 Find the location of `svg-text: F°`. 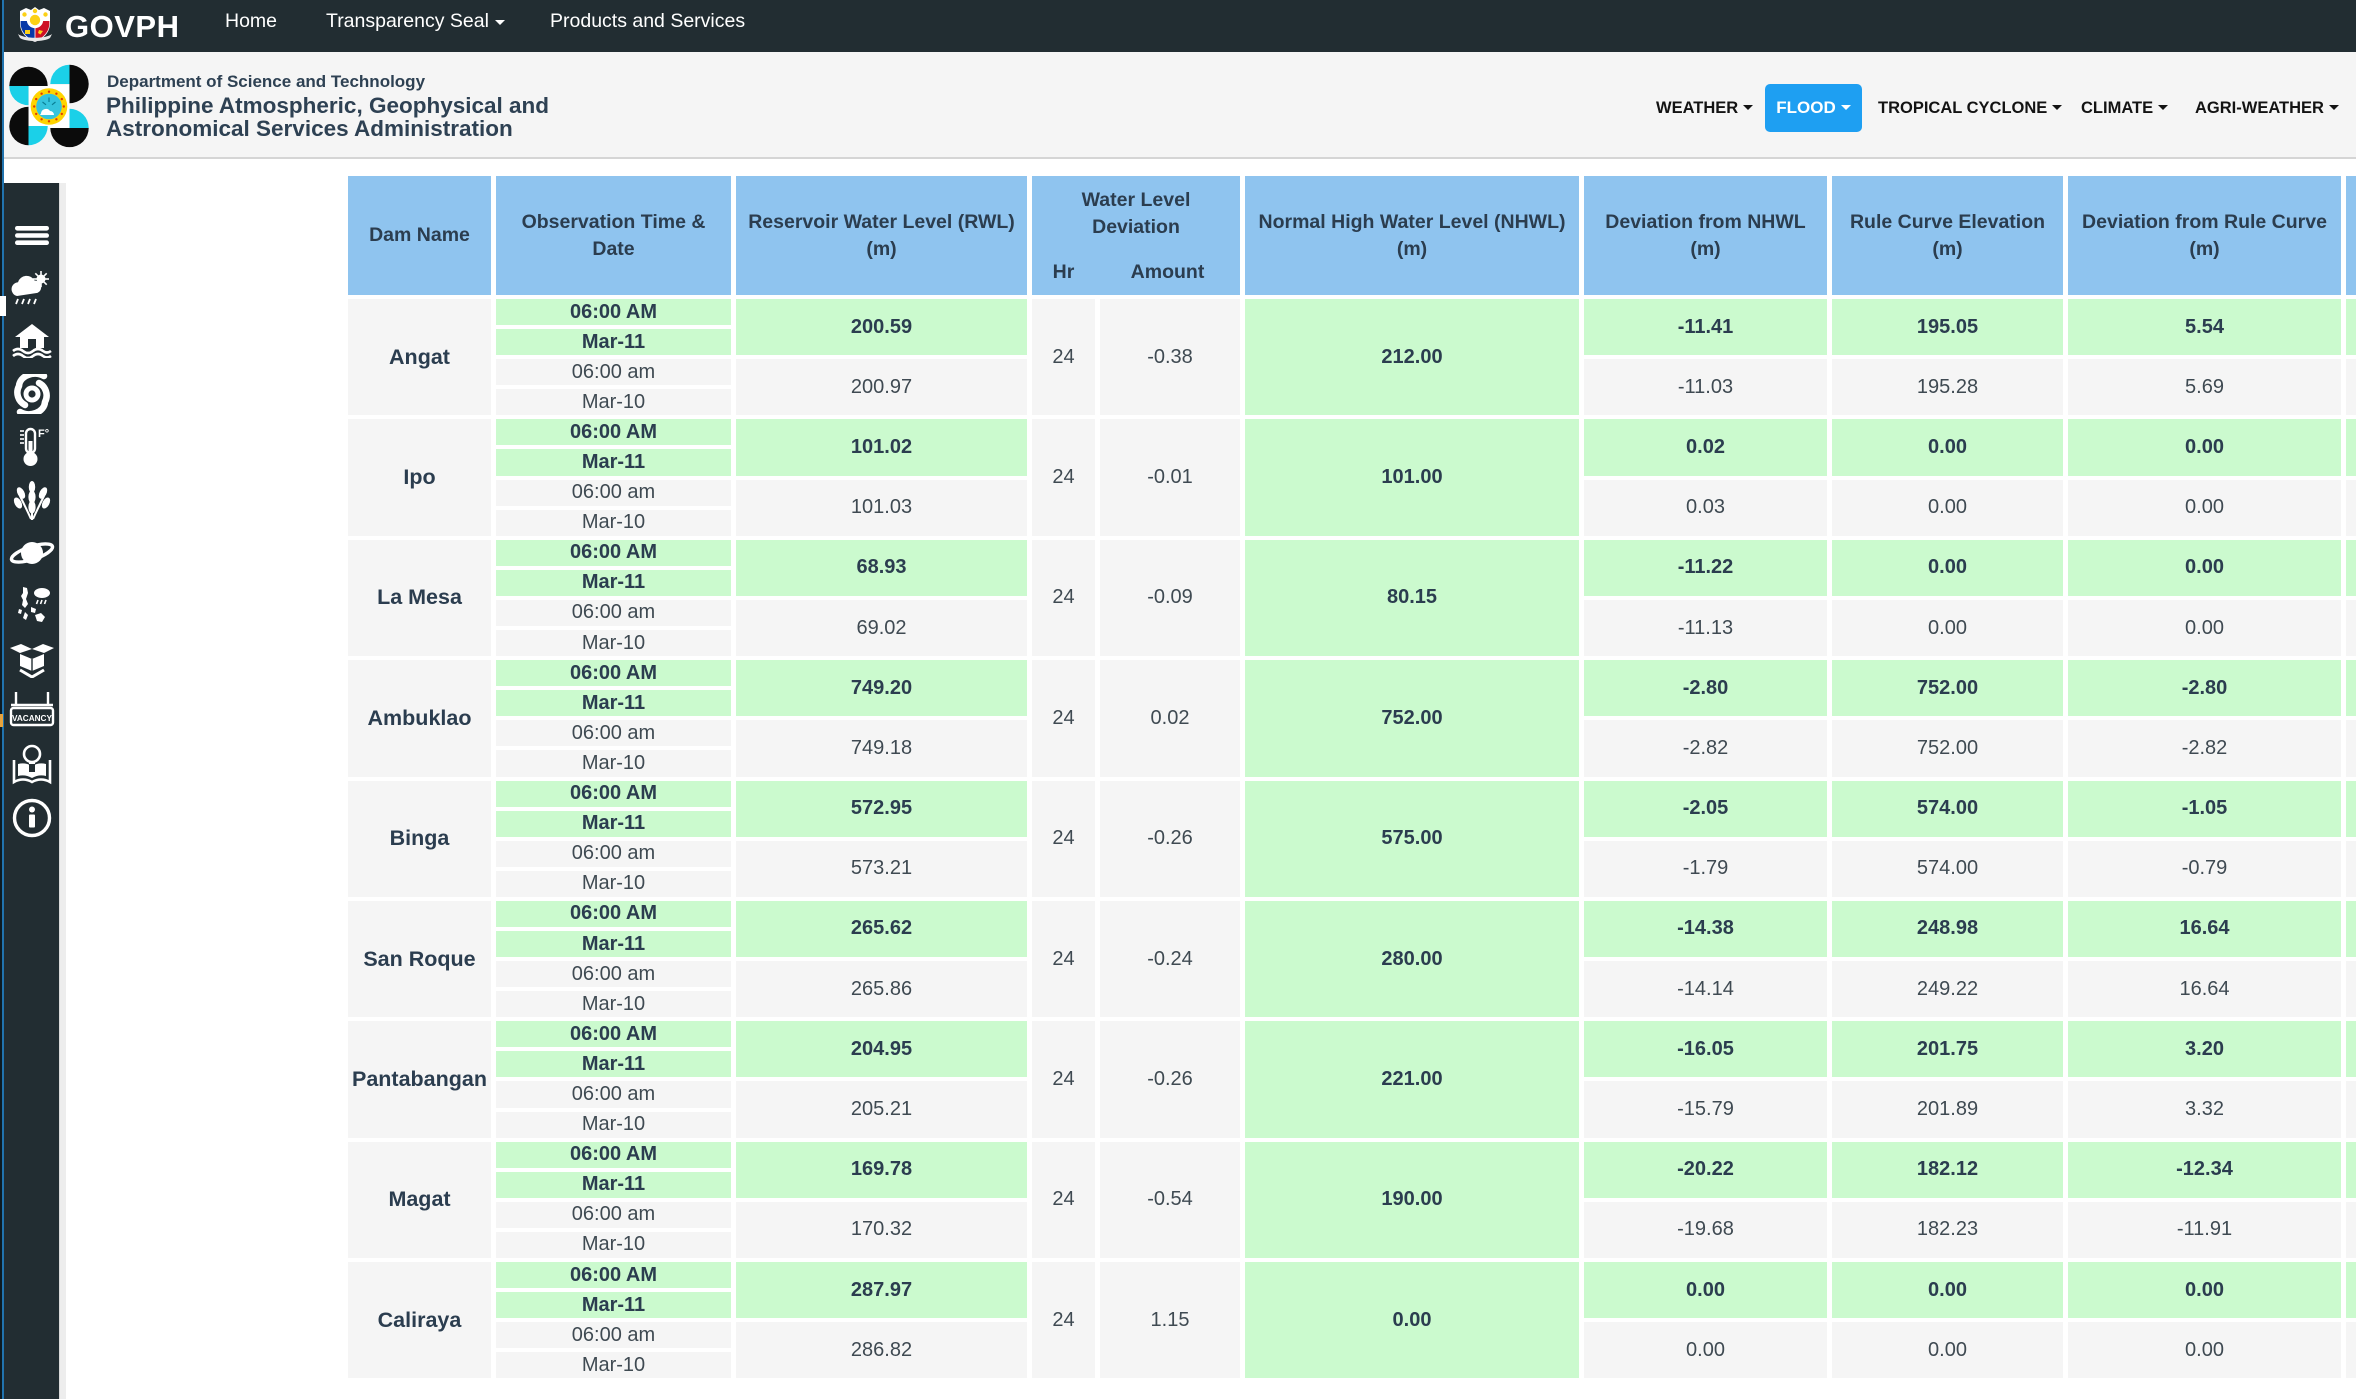

svg-text: F° is located at coordinates (43, 434).